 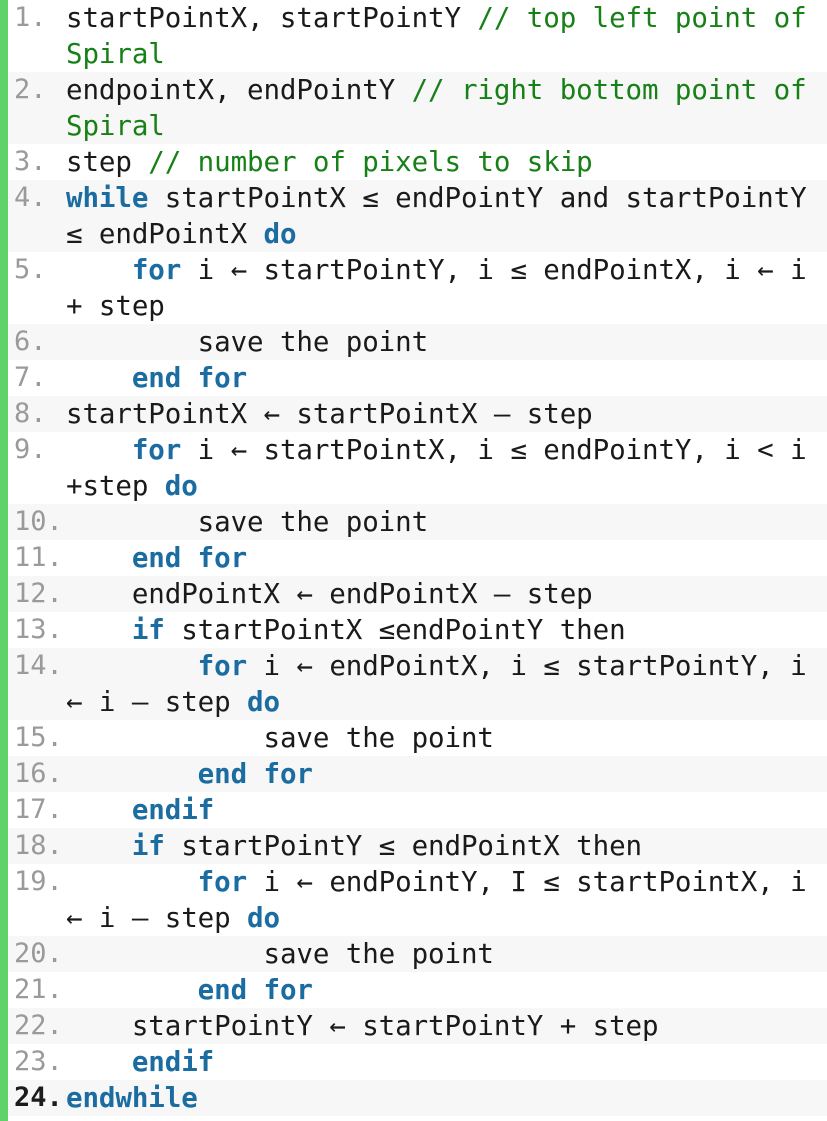 I want to click on code-line-text: startPointY ← startPointY + step, so click(x=446, y=1026).